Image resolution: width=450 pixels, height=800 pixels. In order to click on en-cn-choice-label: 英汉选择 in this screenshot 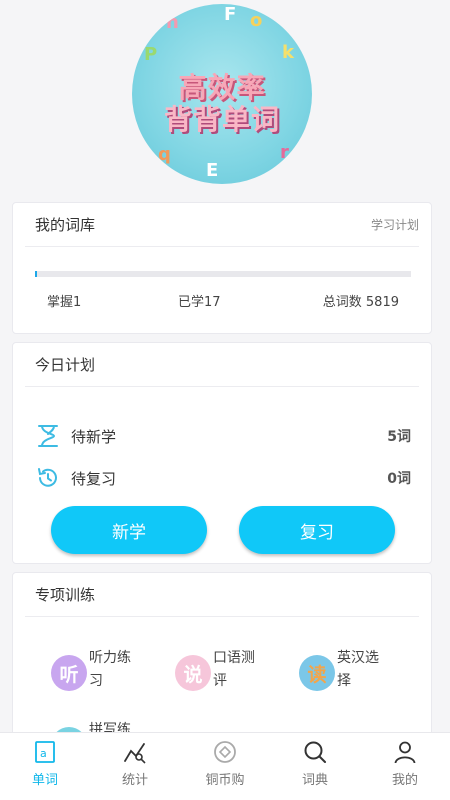, I will do `click(358, 669)`.